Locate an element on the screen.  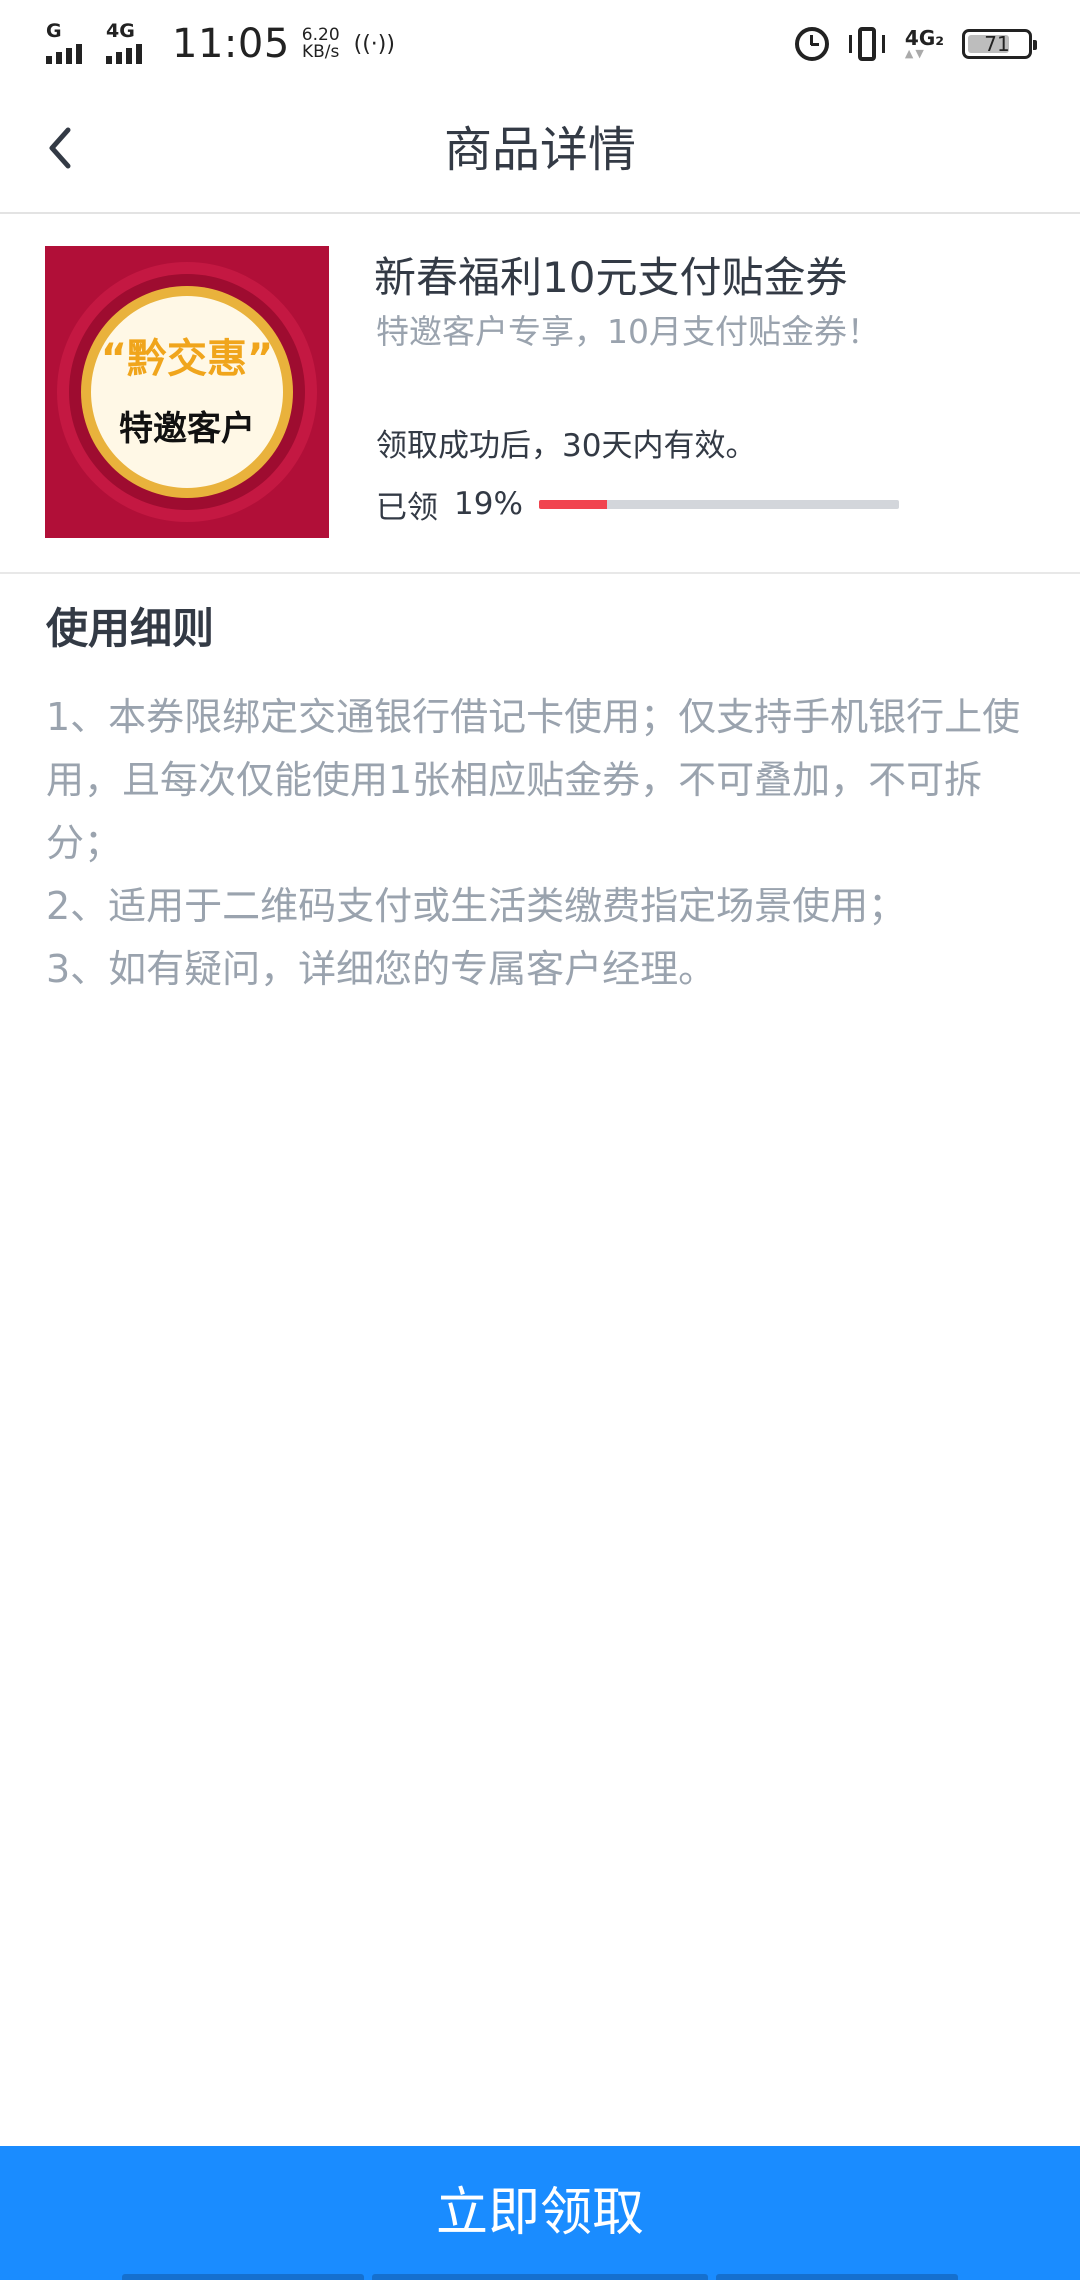
vibrate-icon is located at coordinates (867, 44).